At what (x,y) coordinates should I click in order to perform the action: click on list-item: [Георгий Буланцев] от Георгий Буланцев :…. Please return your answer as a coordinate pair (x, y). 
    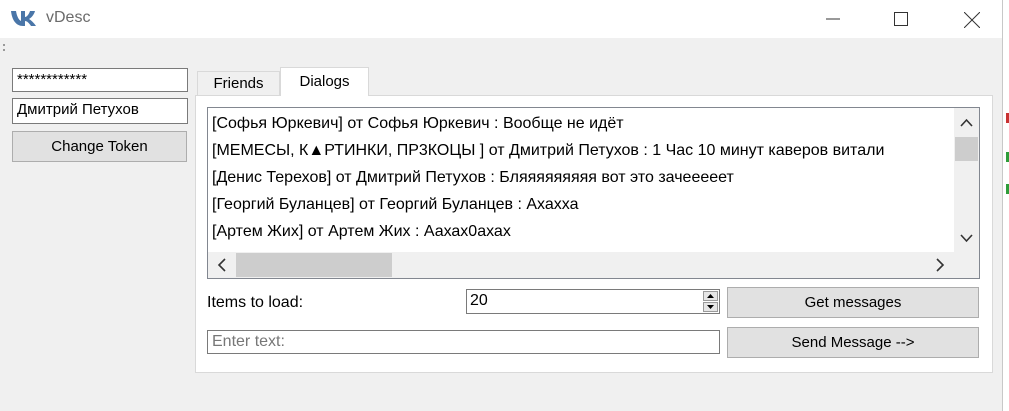
    Looking at the image, I should click on (395, 205).